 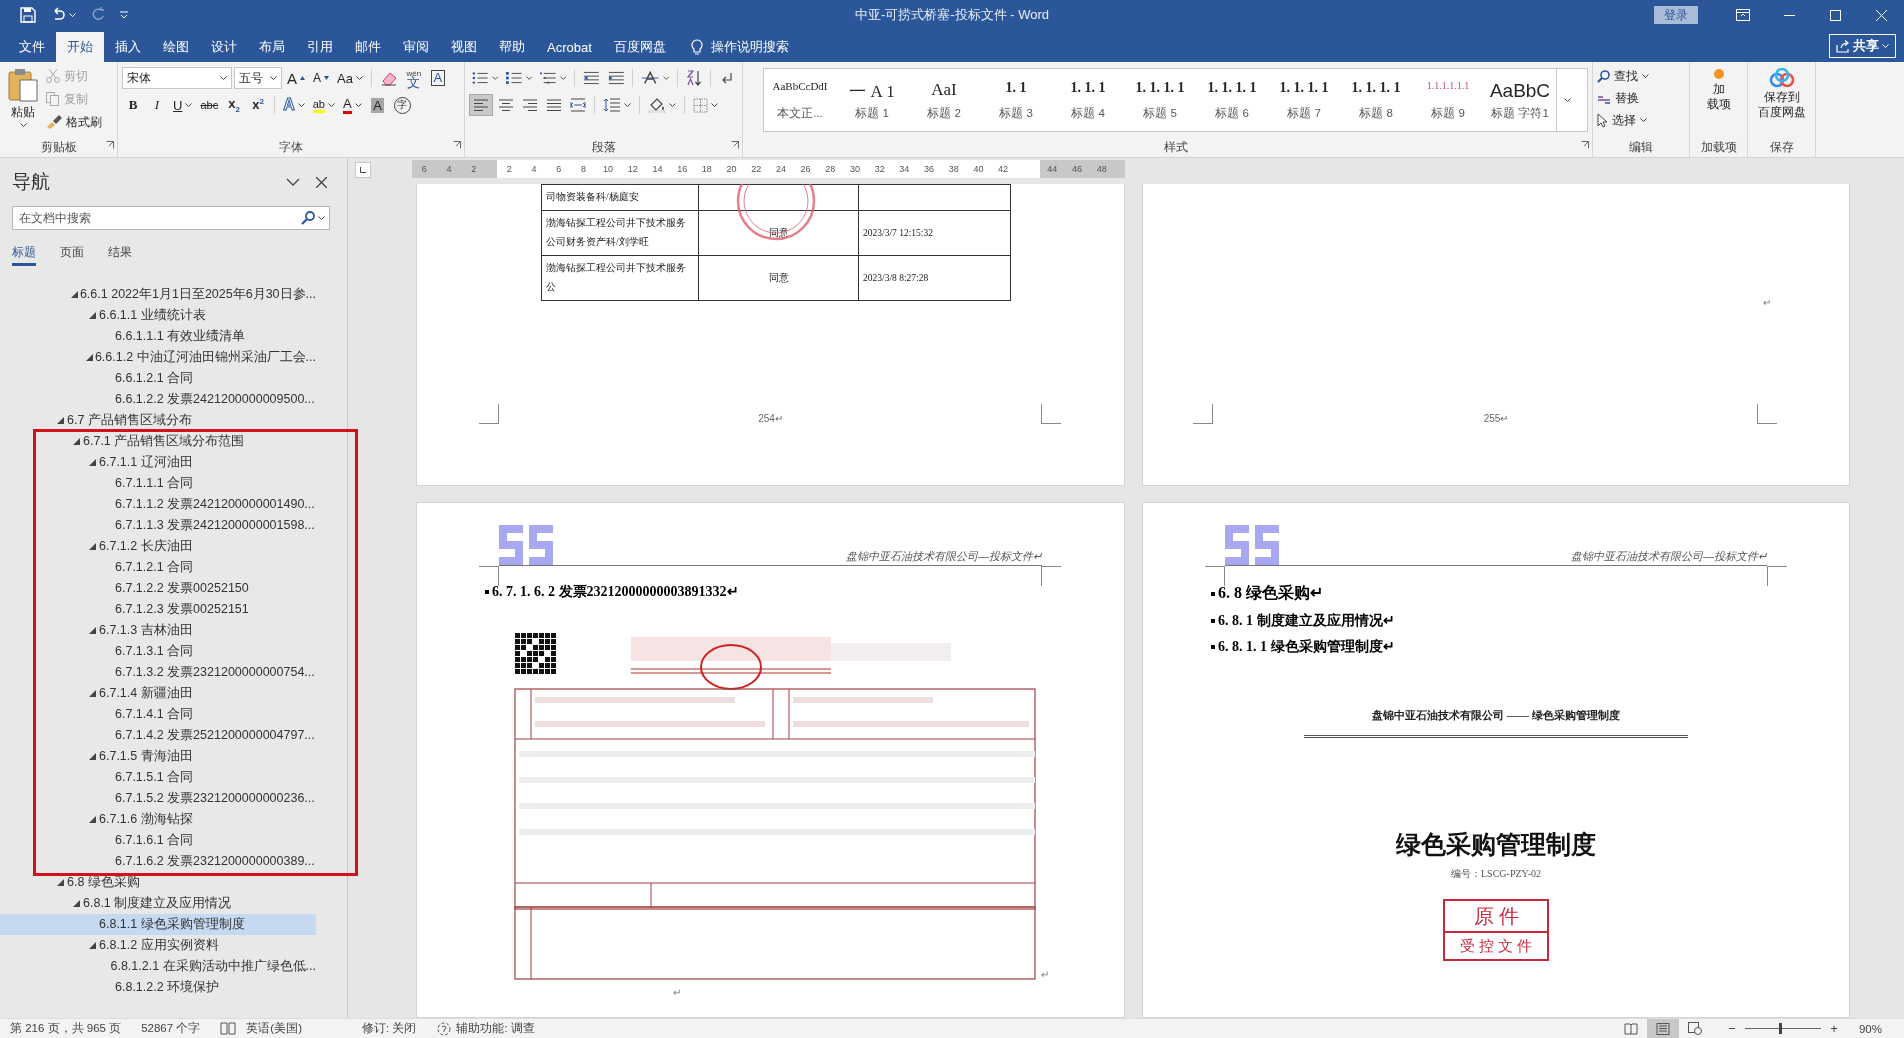 What do you see at coordinates (128, 47) in the screenshot?
I see `ribbon-tab: 插入` at bounding box center [128, 47].